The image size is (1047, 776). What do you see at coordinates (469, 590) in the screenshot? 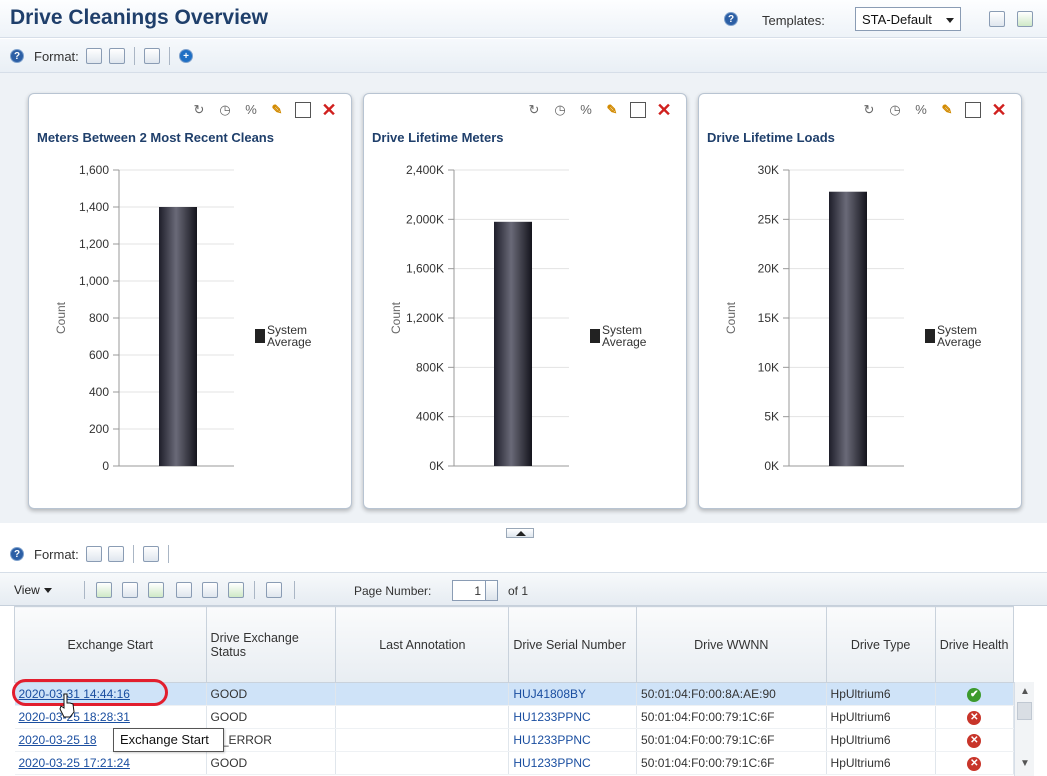
I see `page-number-input: 1` at bounding box center [469, 590].